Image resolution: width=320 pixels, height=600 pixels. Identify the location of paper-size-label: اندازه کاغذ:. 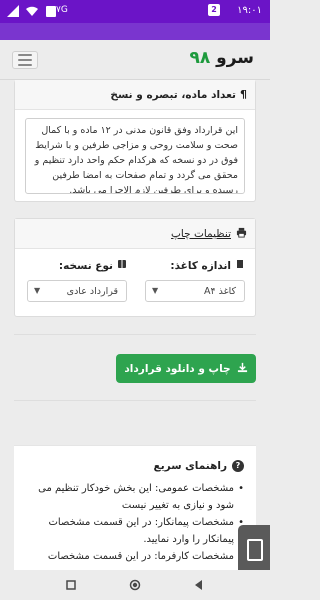
(207, 265).